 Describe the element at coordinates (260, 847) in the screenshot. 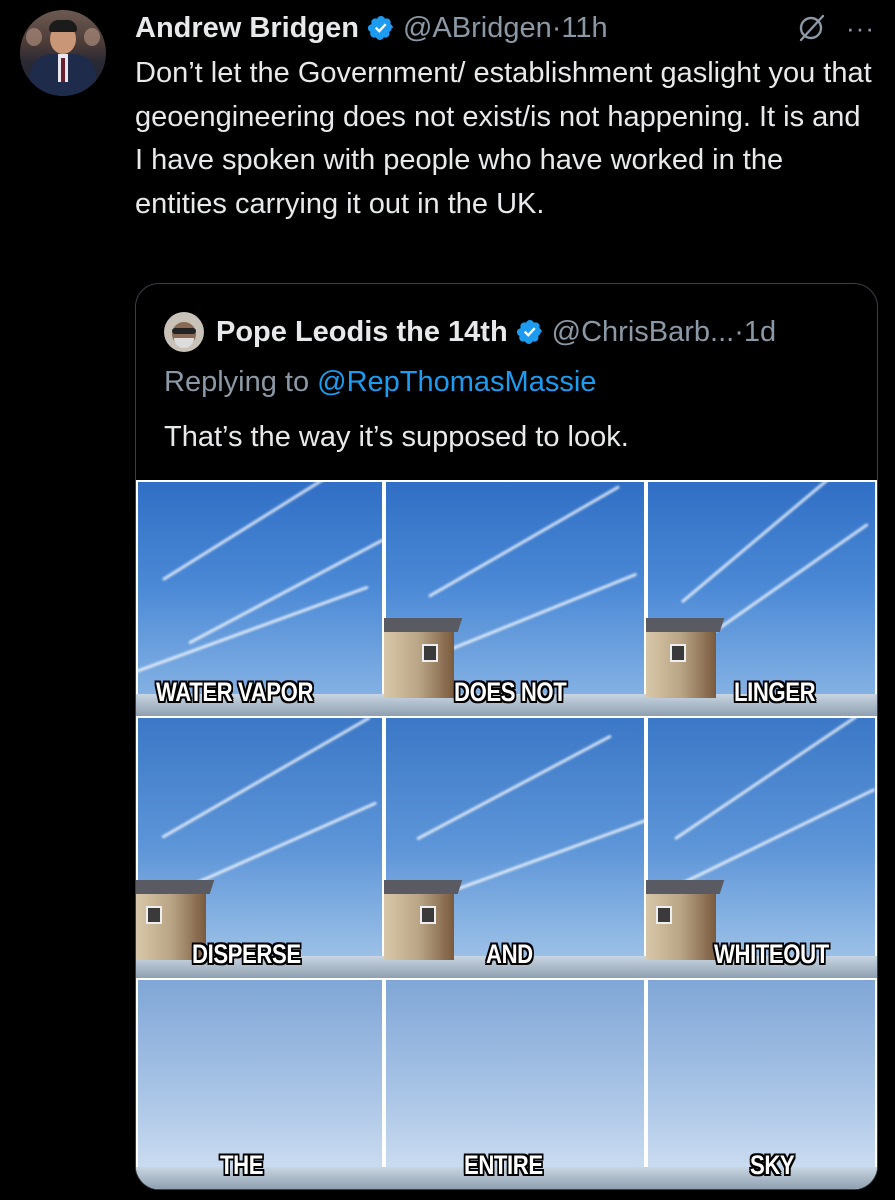

I see `image-tile: DISPERSE` at that location.